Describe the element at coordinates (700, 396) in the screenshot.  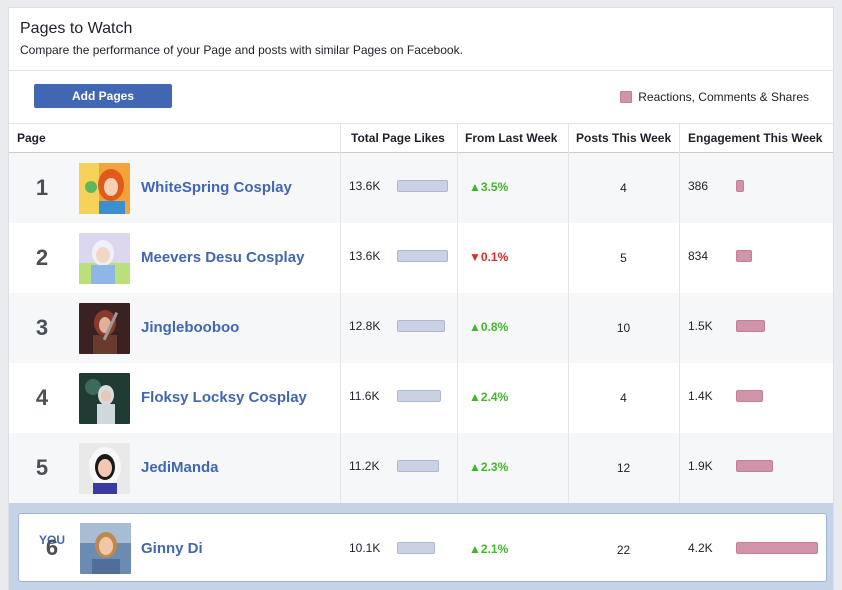
I see `engagement-value: 1.4K` at that location.